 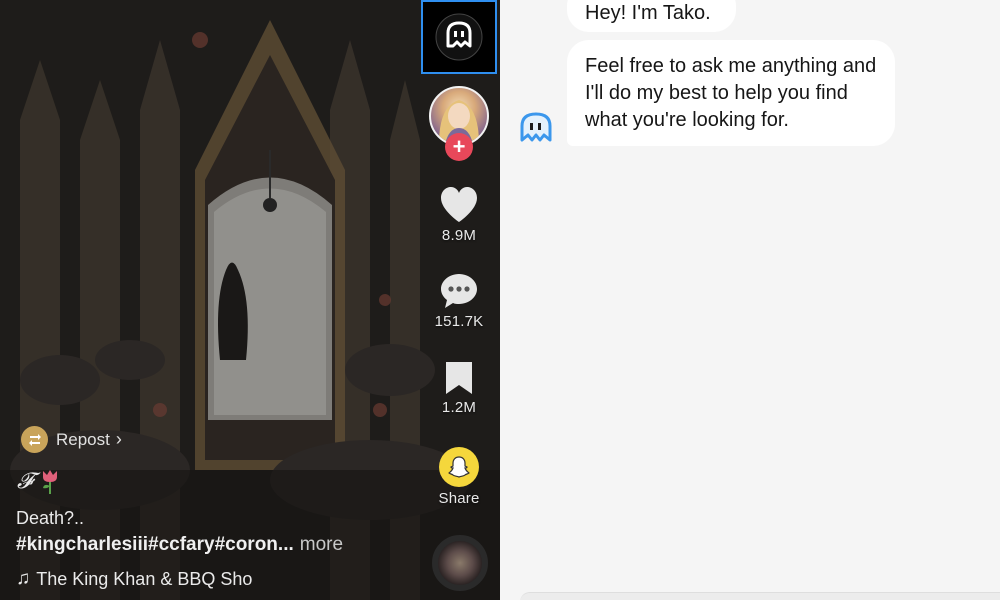 I want to click on caption-hashtags: #kingcharlesiii#ccfary#coron... more, so click(x=179, y=545).